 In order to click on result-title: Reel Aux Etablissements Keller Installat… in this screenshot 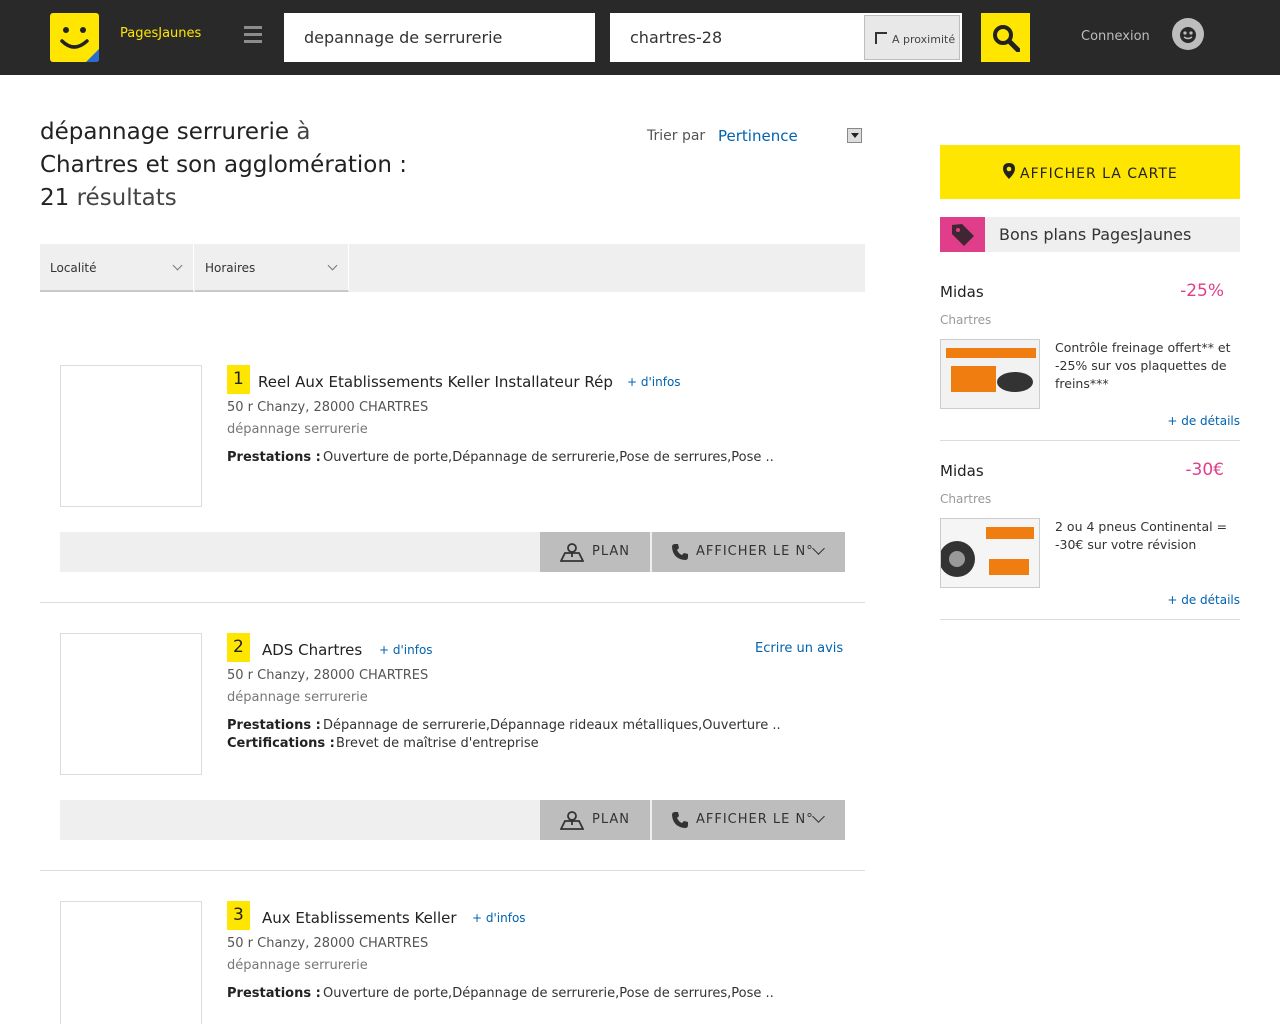, I will do `click(435, 382)`.